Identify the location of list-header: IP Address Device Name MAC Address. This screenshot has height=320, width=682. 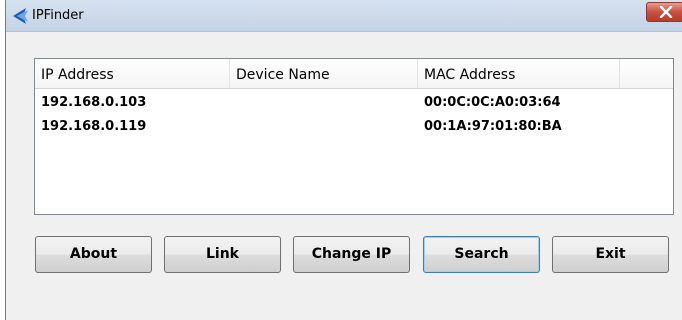
(354, 74).